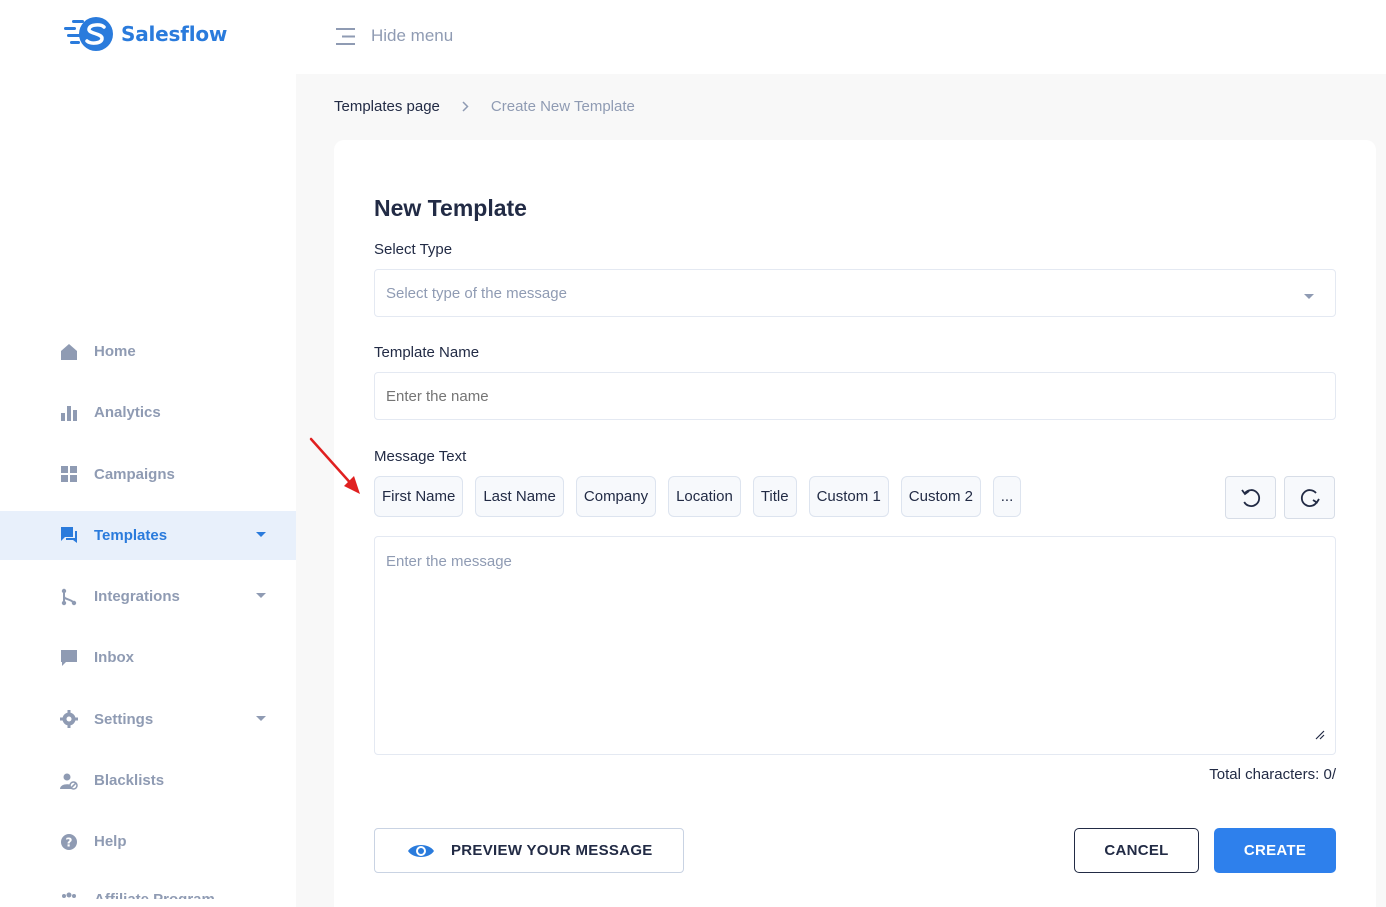 This screenshot has height=907, width=1386. Describe the element at coordinates (148, 889) in the screenshot. I see `sidebar-item-affiliate-program: Affiliate Program` at that location.